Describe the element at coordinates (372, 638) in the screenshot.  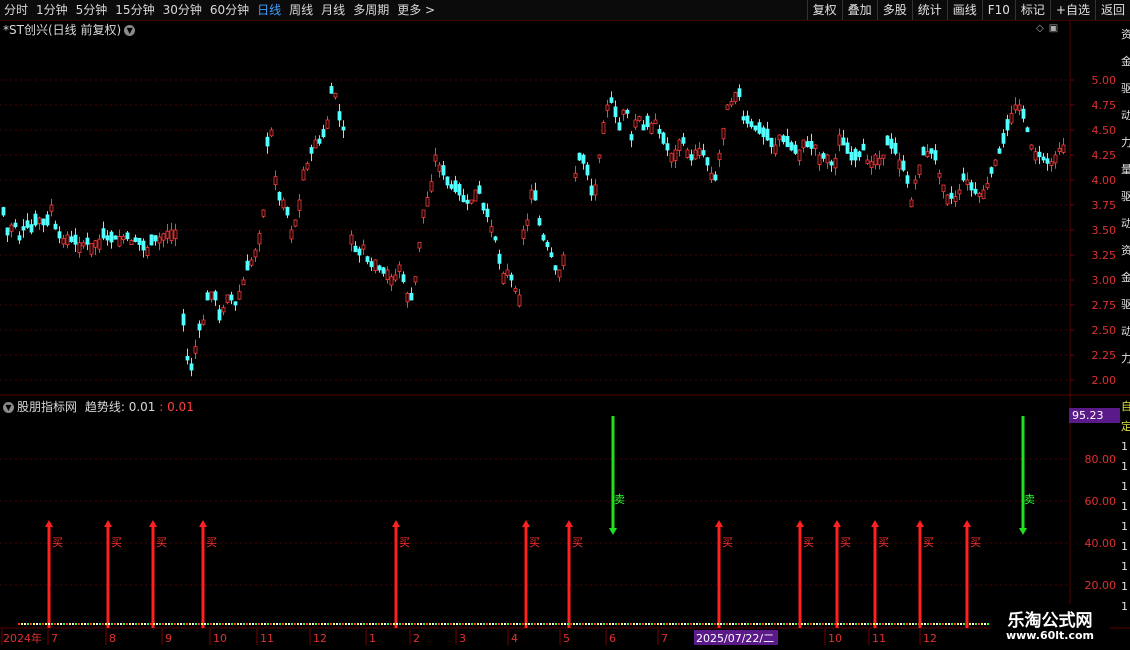
I see `time-tick-label: 1` at that location.